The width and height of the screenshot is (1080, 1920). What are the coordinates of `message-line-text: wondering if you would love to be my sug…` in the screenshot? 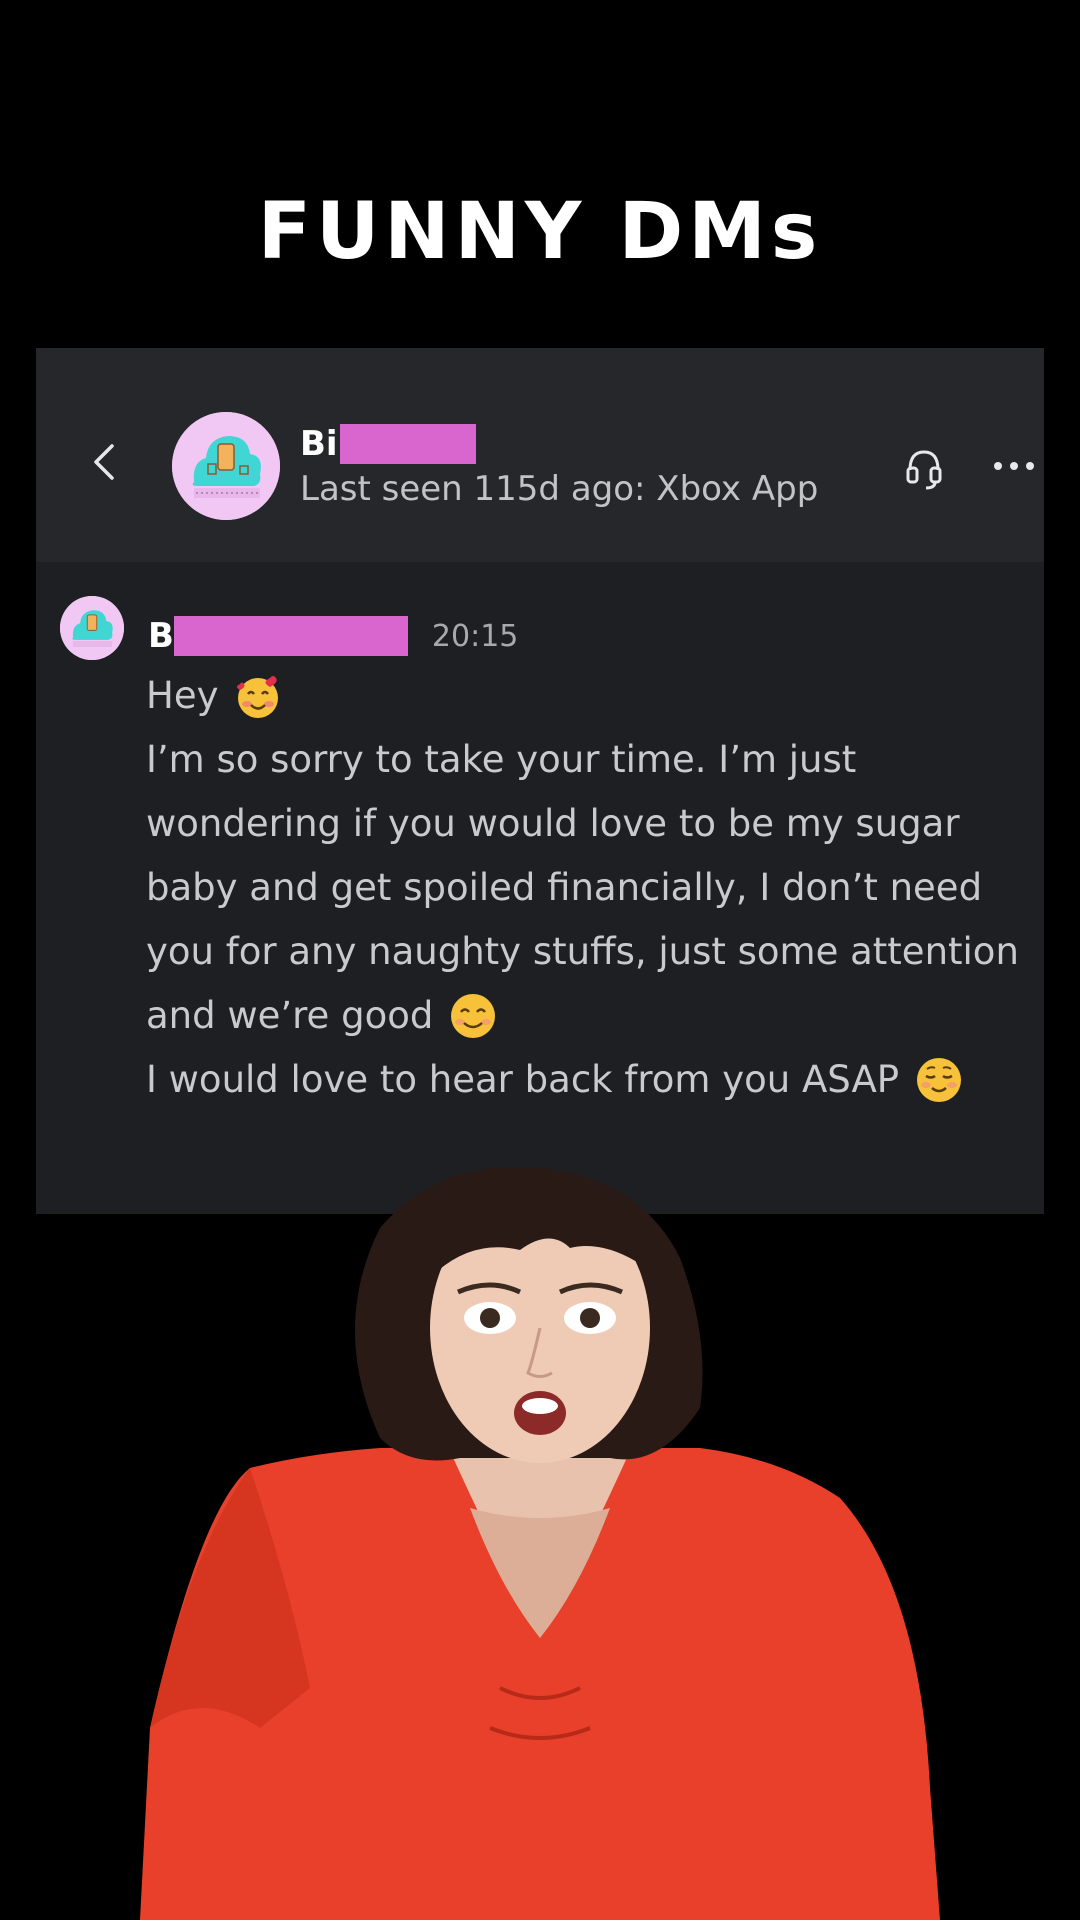 It's located at (553, 823).